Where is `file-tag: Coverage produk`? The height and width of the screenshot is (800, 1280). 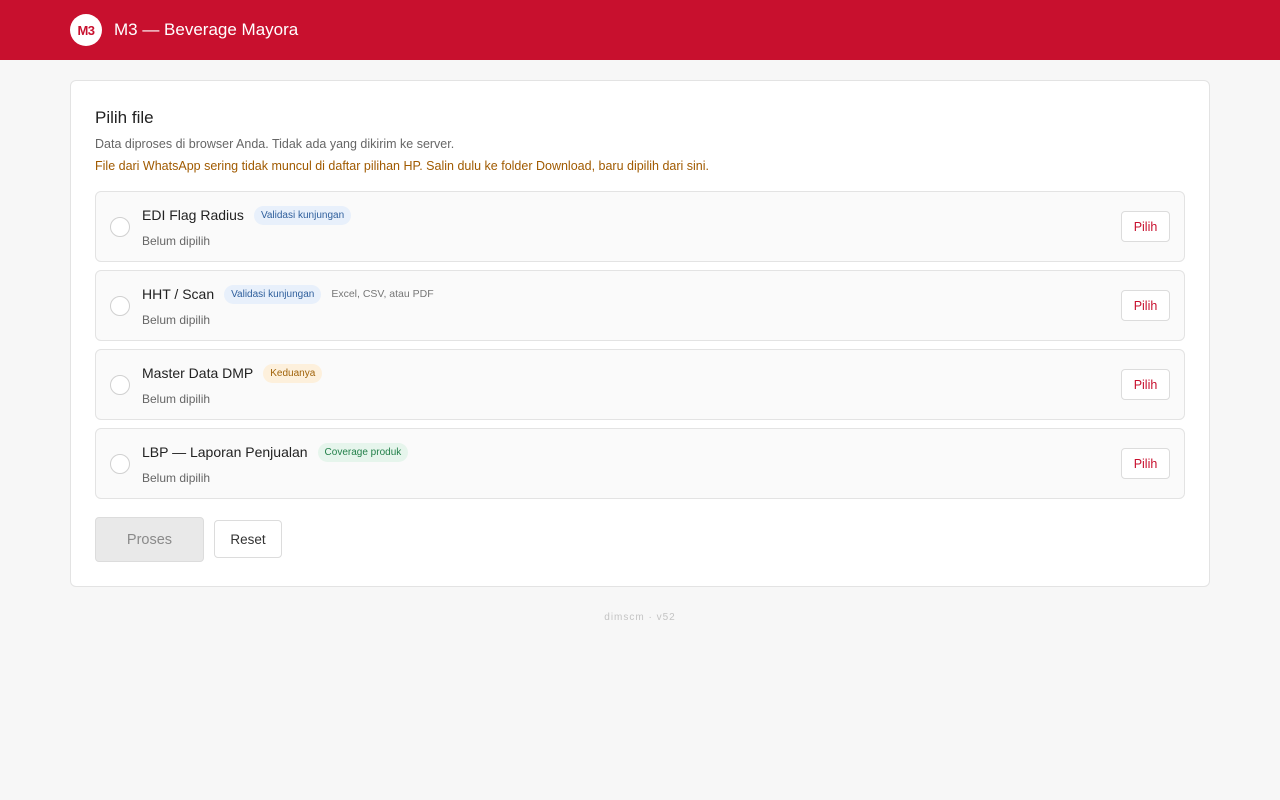
file-tag: Coverage produk is located at coordinates (363, 452).